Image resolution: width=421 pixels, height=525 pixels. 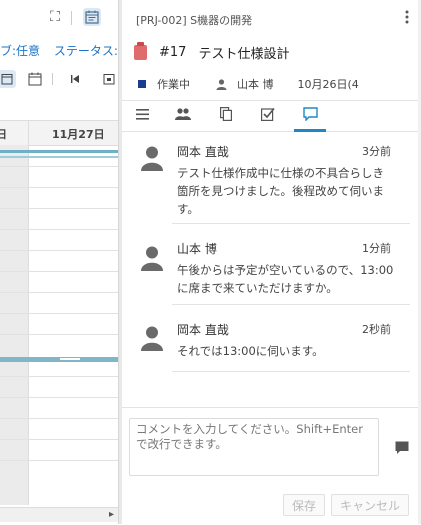 I want to click on send-comment-icon, so click(x=402, y=447).